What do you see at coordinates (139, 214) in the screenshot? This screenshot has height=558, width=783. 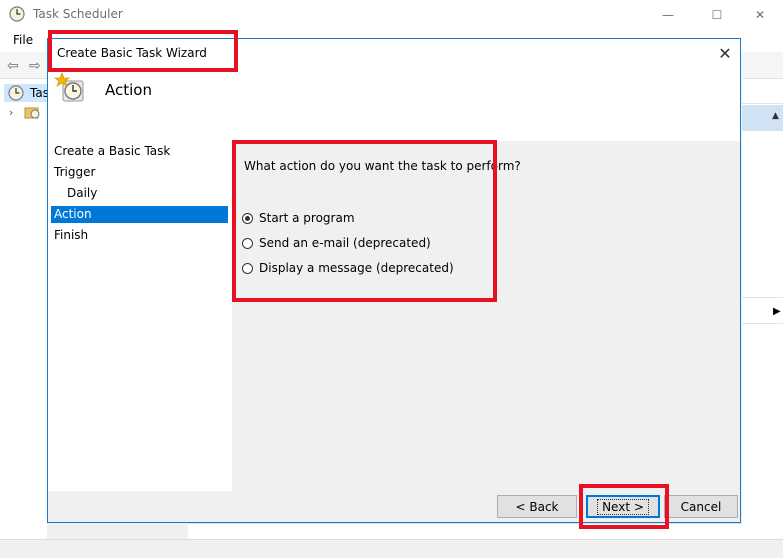 I see `step-action: Action` at bounding box center [139, 214].